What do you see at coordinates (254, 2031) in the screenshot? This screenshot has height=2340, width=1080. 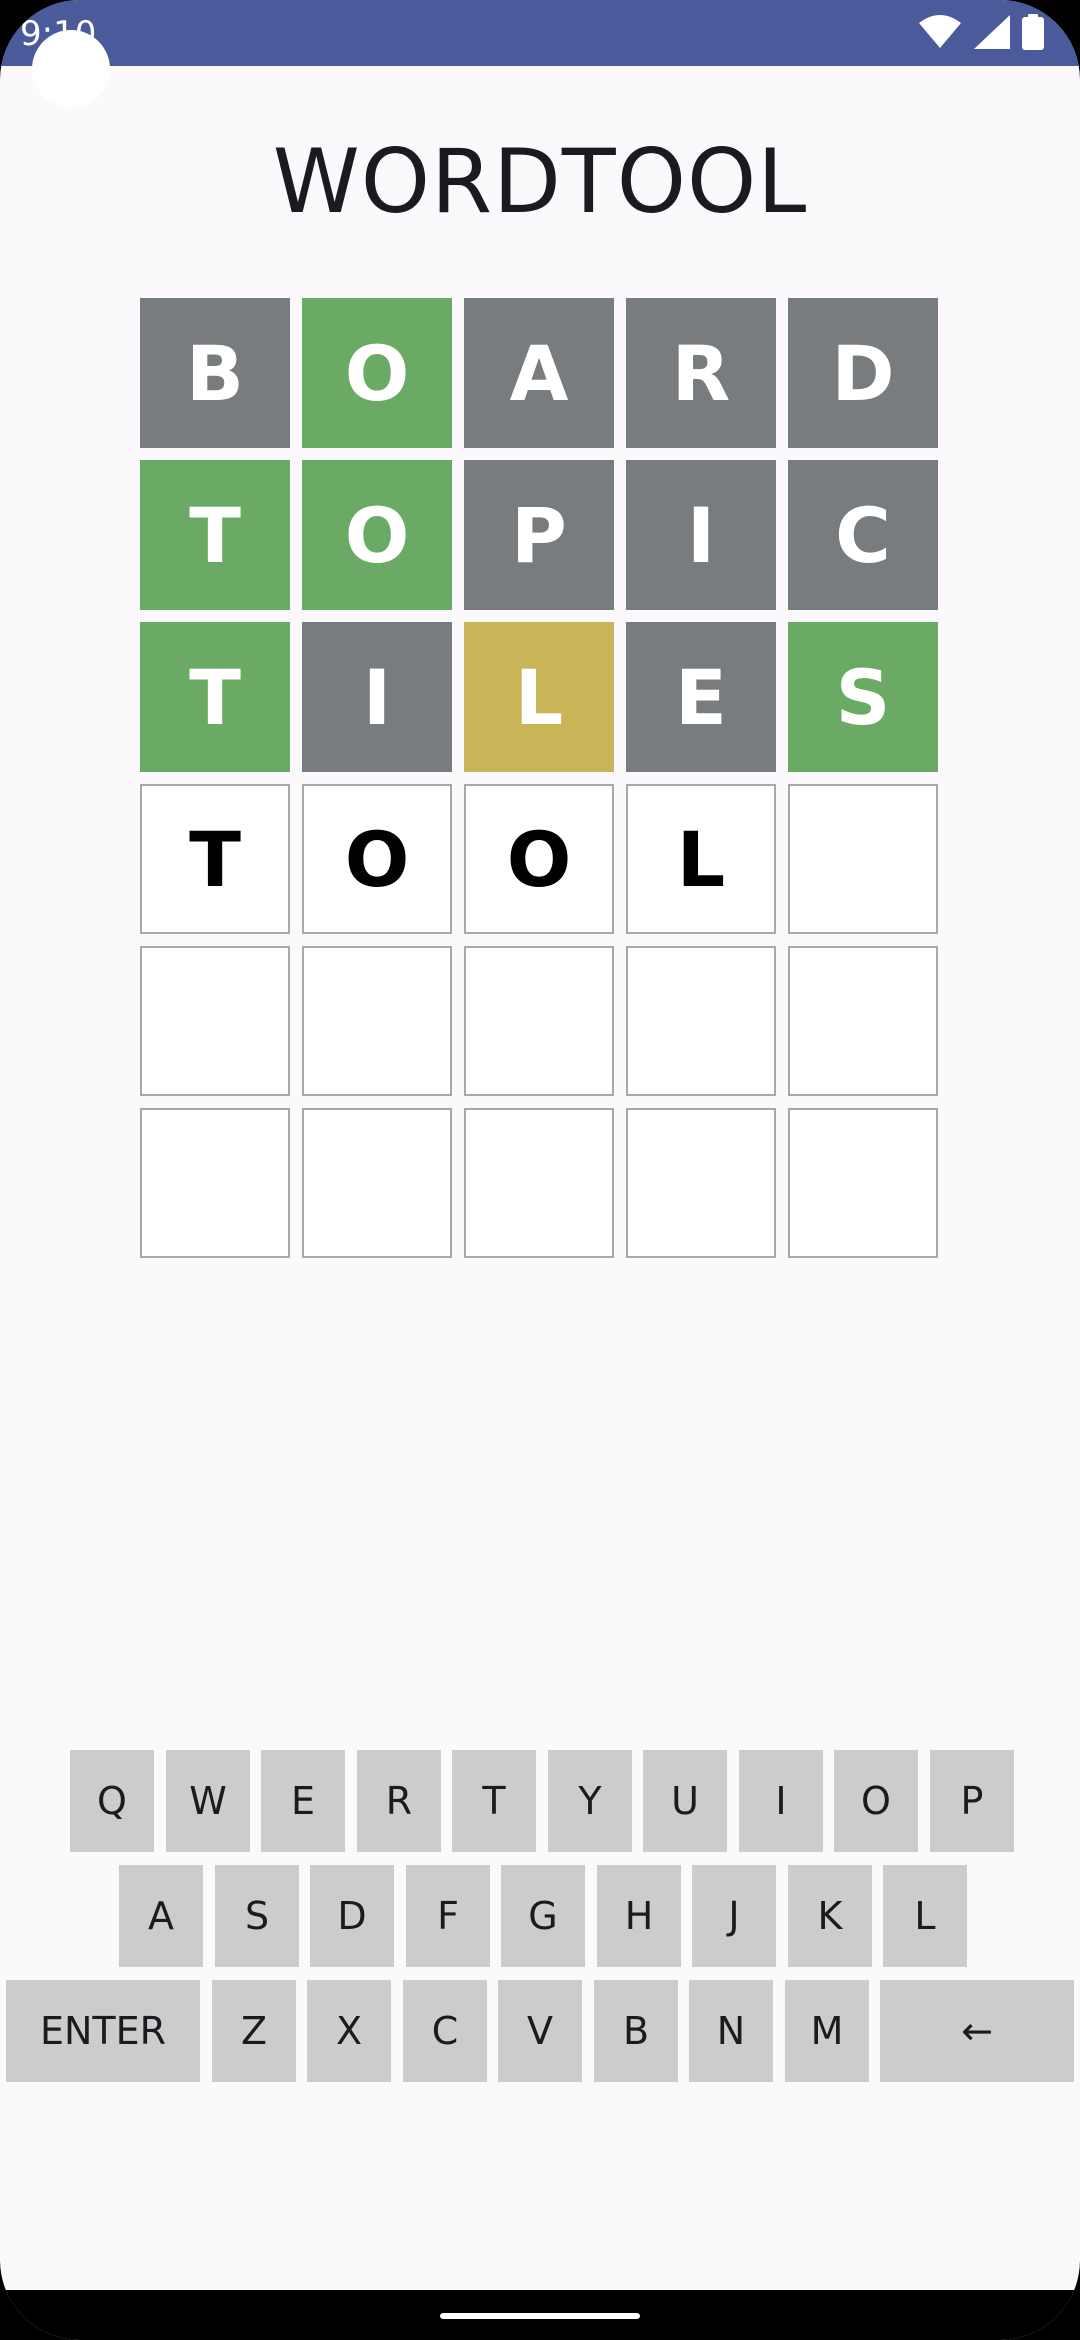 I see `key-z: Z` at bounding box center [254, 2031].